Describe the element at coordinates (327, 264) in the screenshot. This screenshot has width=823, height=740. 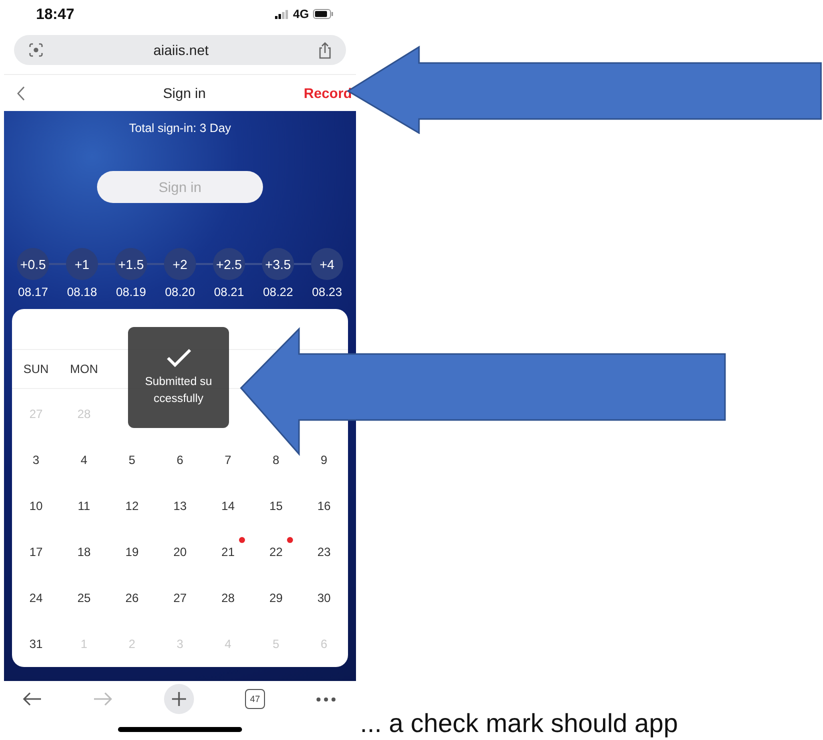
I see `bonus-badge: +4` at that location.